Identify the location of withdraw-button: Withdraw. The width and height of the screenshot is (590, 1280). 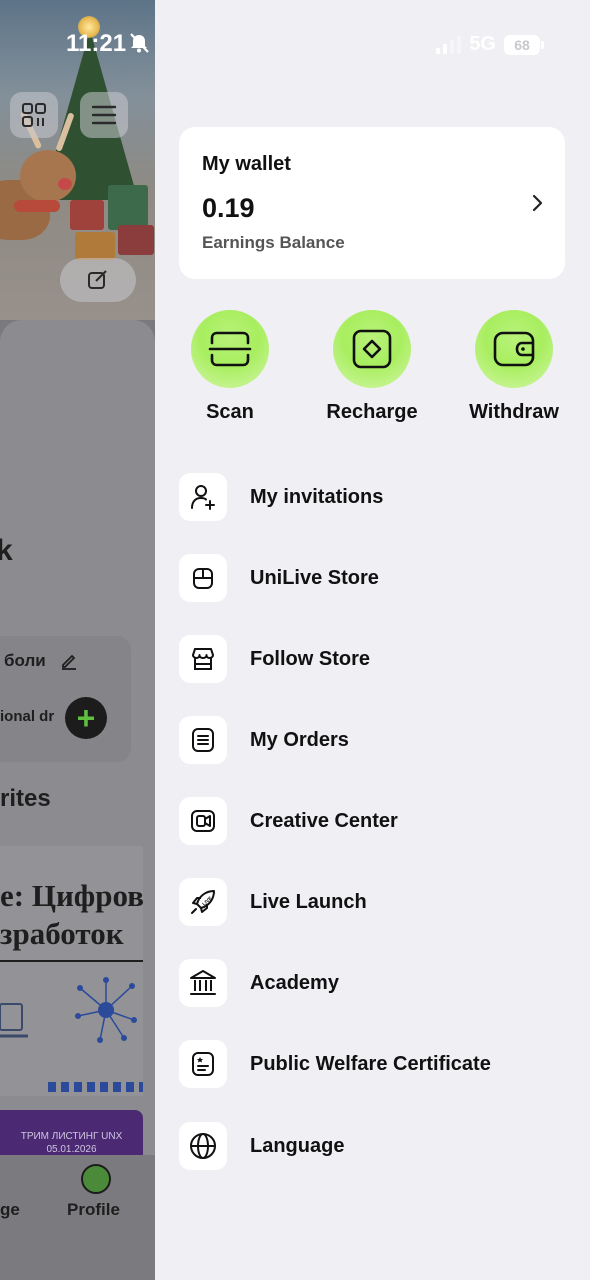
(514, 367).